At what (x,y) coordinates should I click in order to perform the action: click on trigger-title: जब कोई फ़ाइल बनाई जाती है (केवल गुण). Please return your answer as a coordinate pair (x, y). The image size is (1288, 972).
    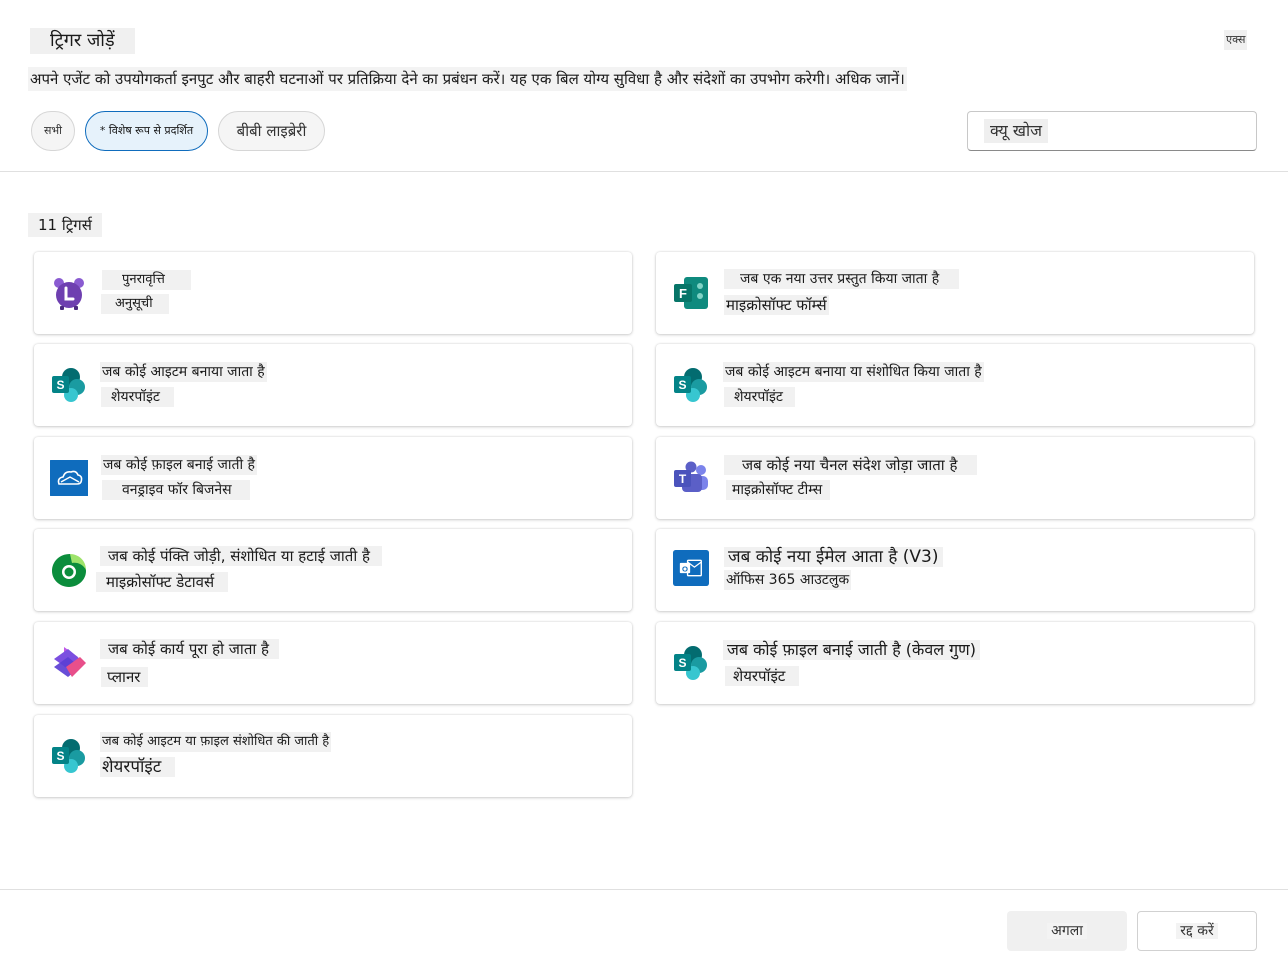
    Looking at the image, I should click on (851, 650).